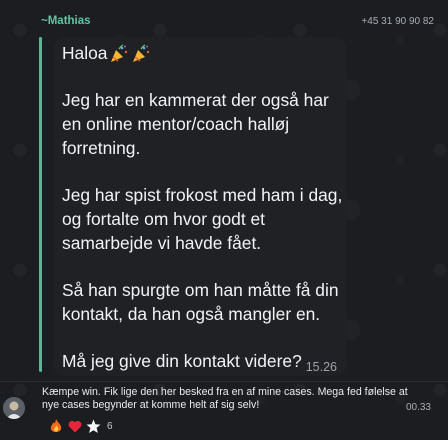 This screenshot has height=440, width=448. Describe the element at coordinates (93, 426) in the screenshot. I see `star-icon` at that location.